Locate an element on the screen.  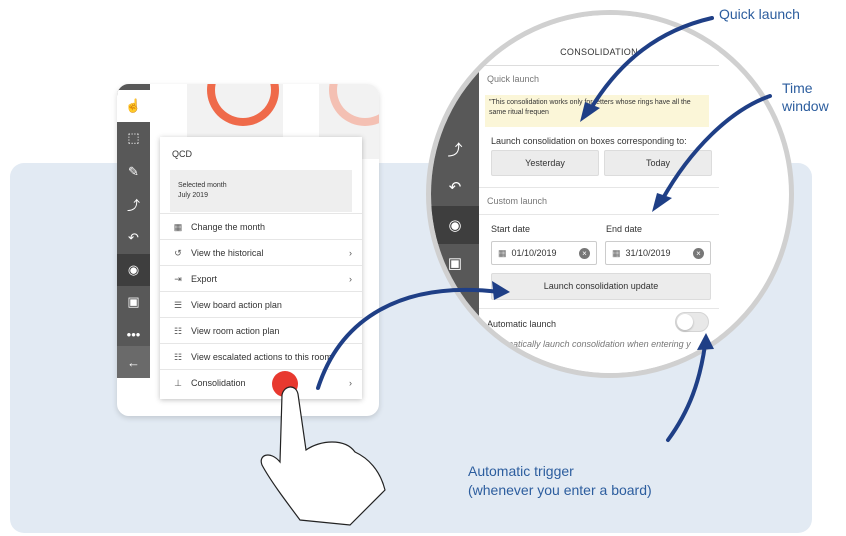
time-window-arrow is located at coordinates (716, 148).